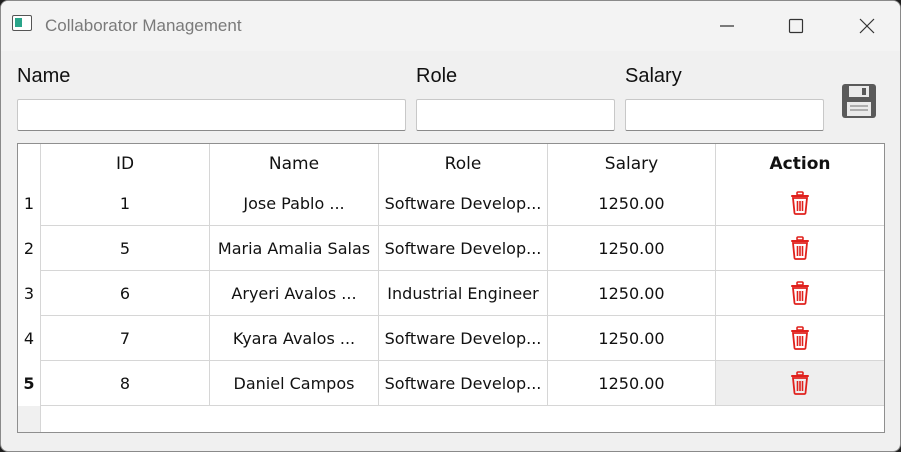  I want to click on column-header-role: Role, so click(463, 164).